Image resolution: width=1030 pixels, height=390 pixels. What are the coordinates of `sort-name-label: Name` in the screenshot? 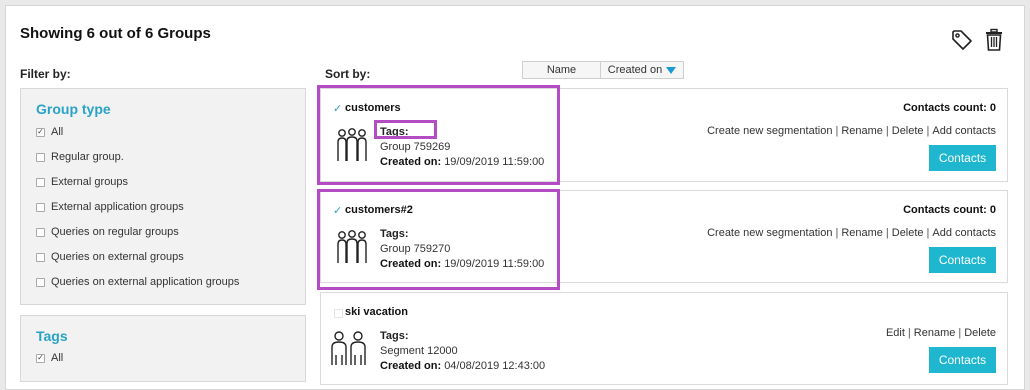 It's located at (561, 70).